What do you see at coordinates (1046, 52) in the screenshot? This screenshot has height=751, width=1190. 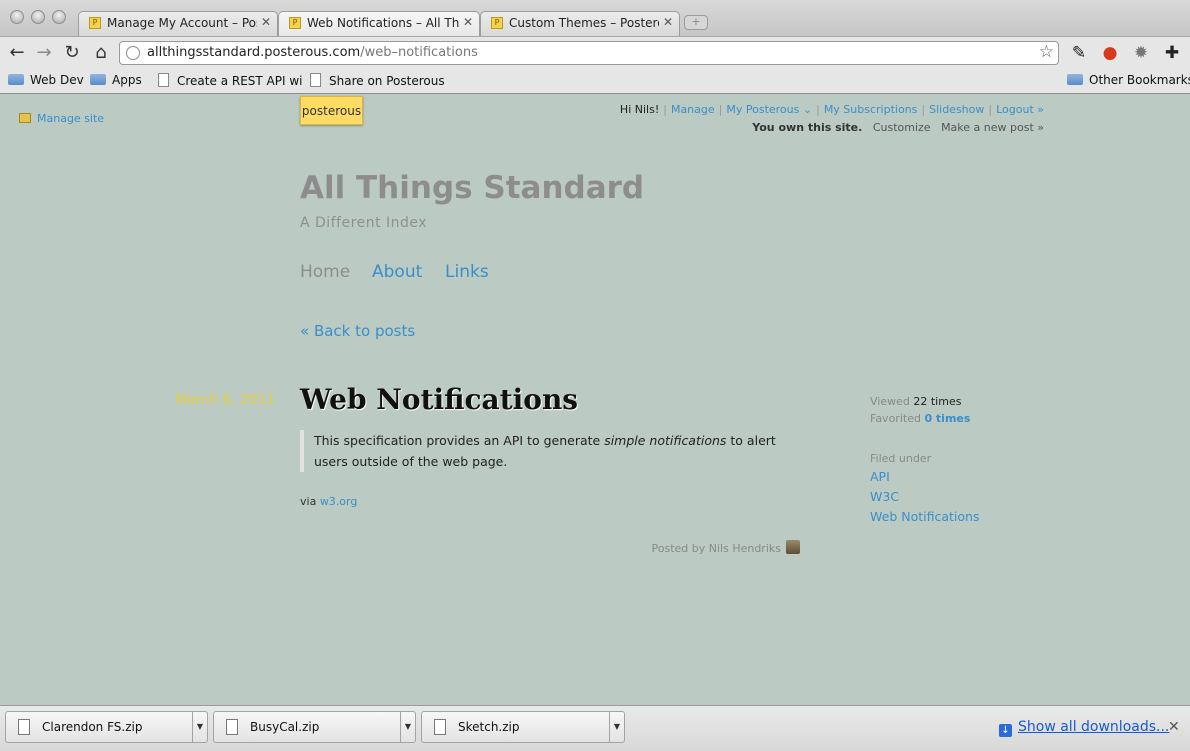 I see `bookmark-star-icon: ☆` at bounding box center [1046, 52].